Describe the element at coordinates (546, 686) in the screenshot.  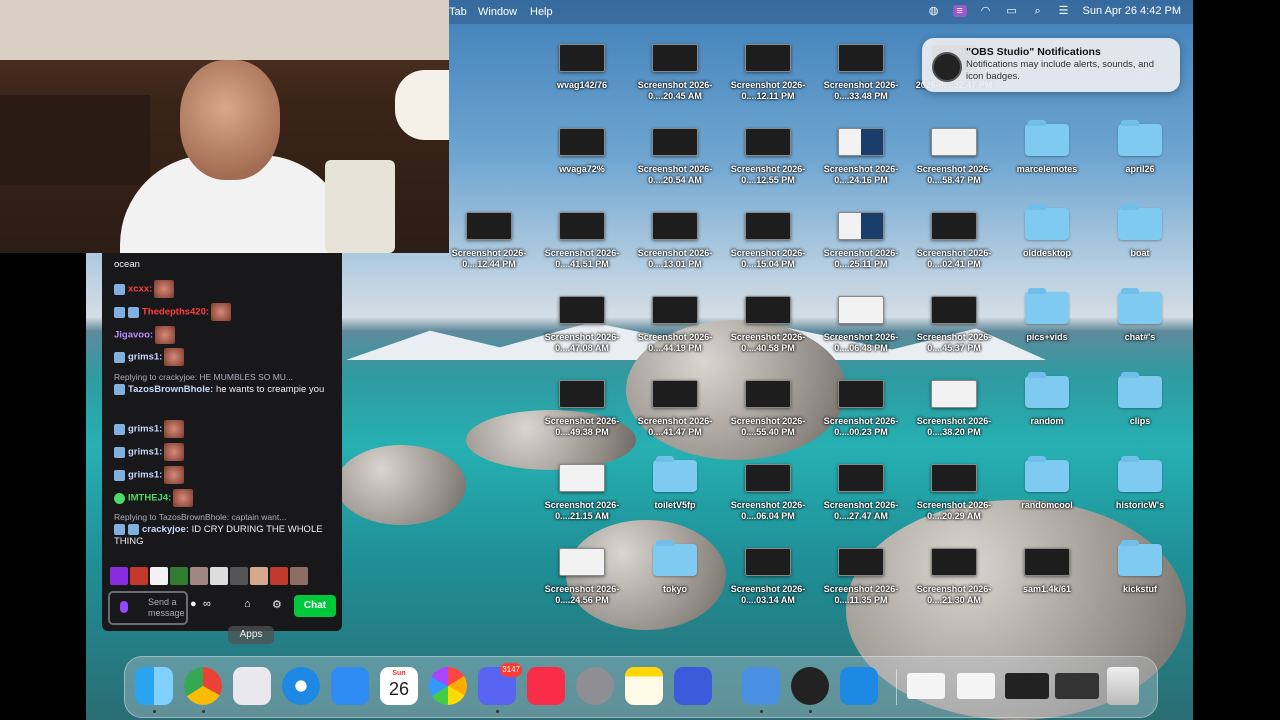
I see `music-icon` at that location.